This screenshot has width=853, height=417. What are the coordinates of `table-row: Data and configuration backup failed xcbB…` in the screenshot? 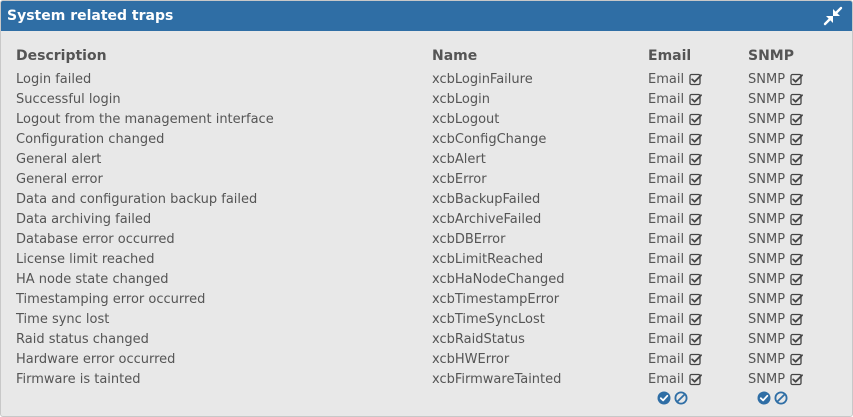 It's located at (422, 199).